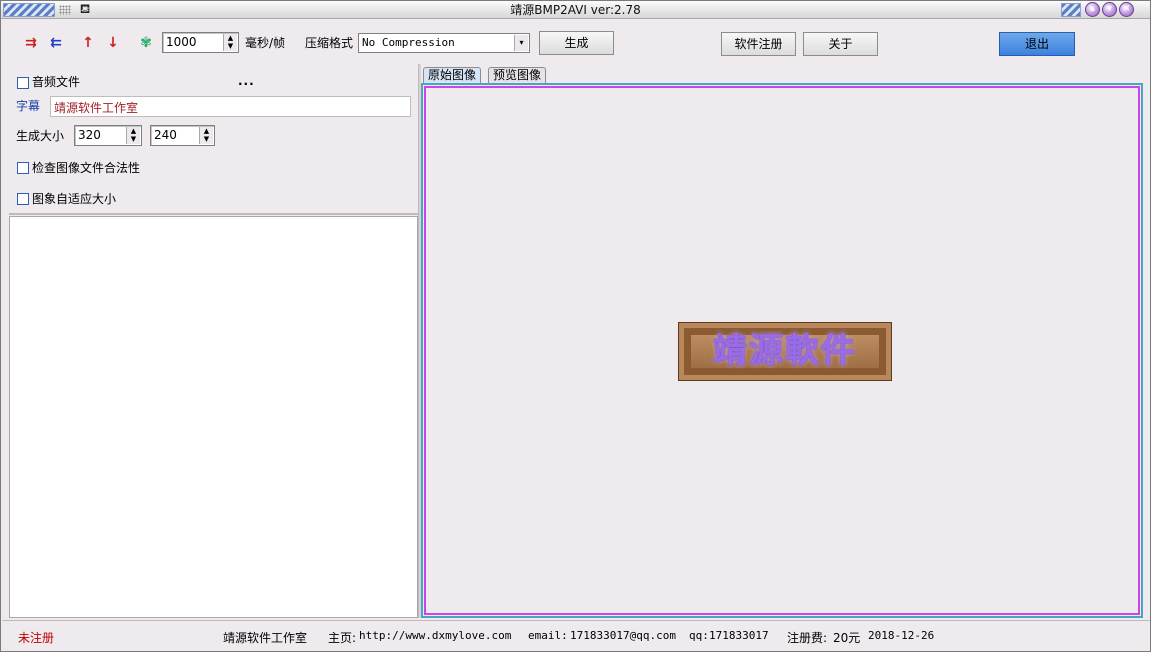  What do you see at coordinates (200, 42) in the screenshot?
I see `frame-interval-input: 1000 ▲ ▼` at bounding box center [200, 42].